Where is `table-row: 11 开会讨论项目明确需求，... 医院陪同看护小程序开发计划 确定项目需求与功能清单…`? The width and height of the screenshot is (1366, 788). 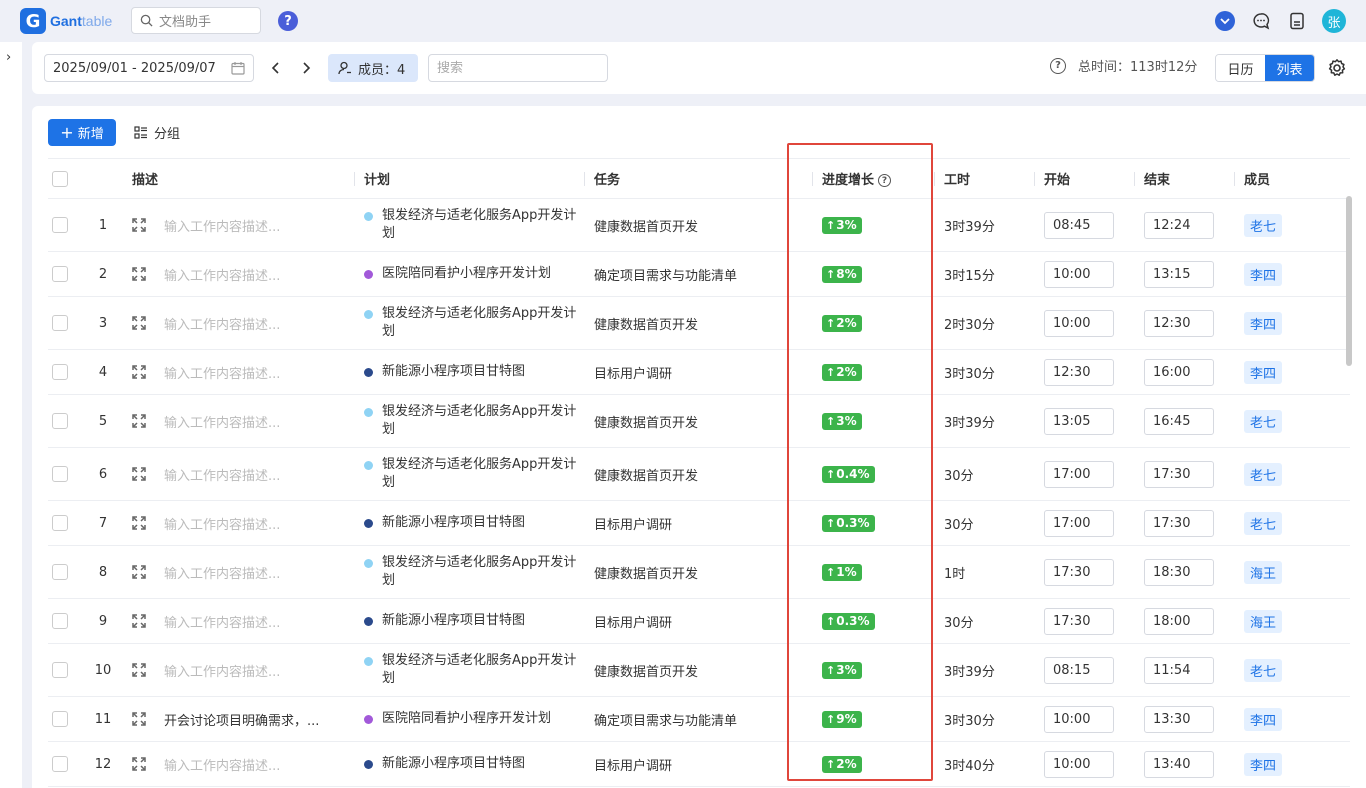 table-row: 11 开会讨论项目明确需求，... 医院陪同看护小程序开发计划 确定项目需求与功能清单… is located at coordinates (699, 719).